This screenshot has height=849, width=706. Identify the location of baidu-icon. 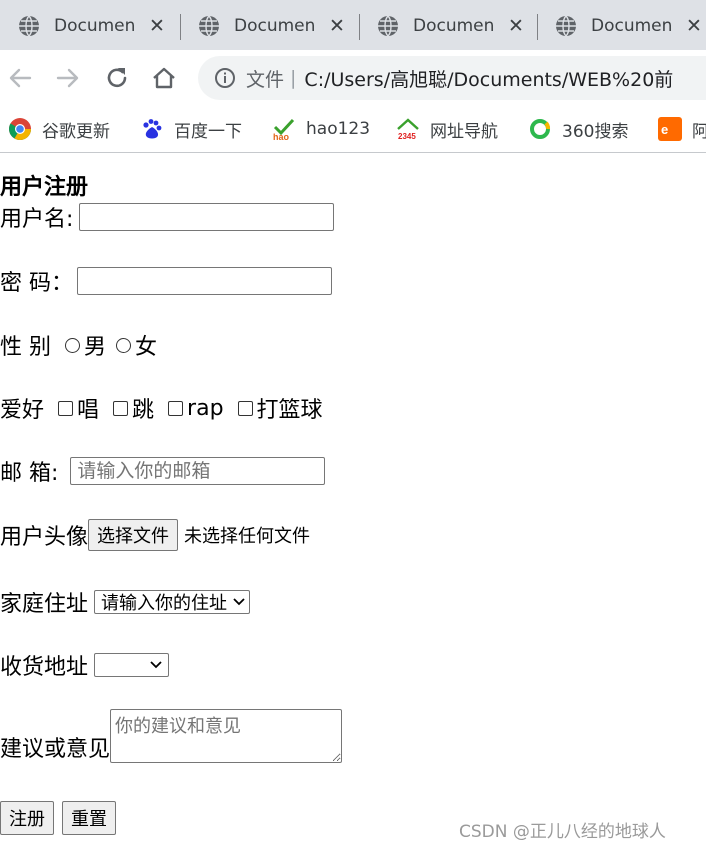
(152, 129).